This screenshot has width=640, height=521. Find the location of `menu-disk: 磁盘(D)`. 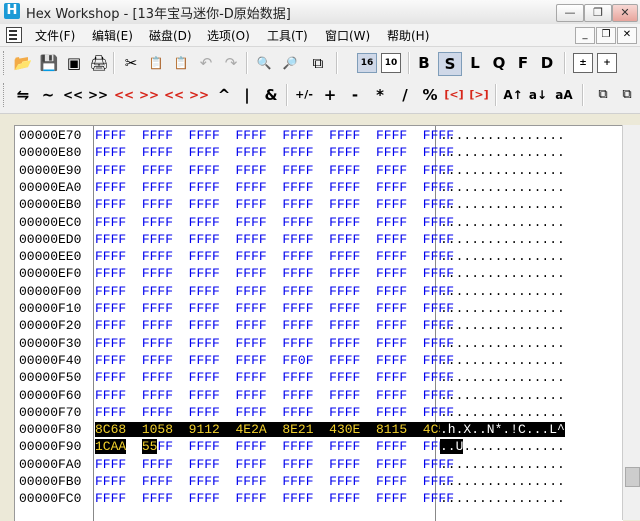

menu-disk: 磁盘(D) is located at coordinates (170, 35).